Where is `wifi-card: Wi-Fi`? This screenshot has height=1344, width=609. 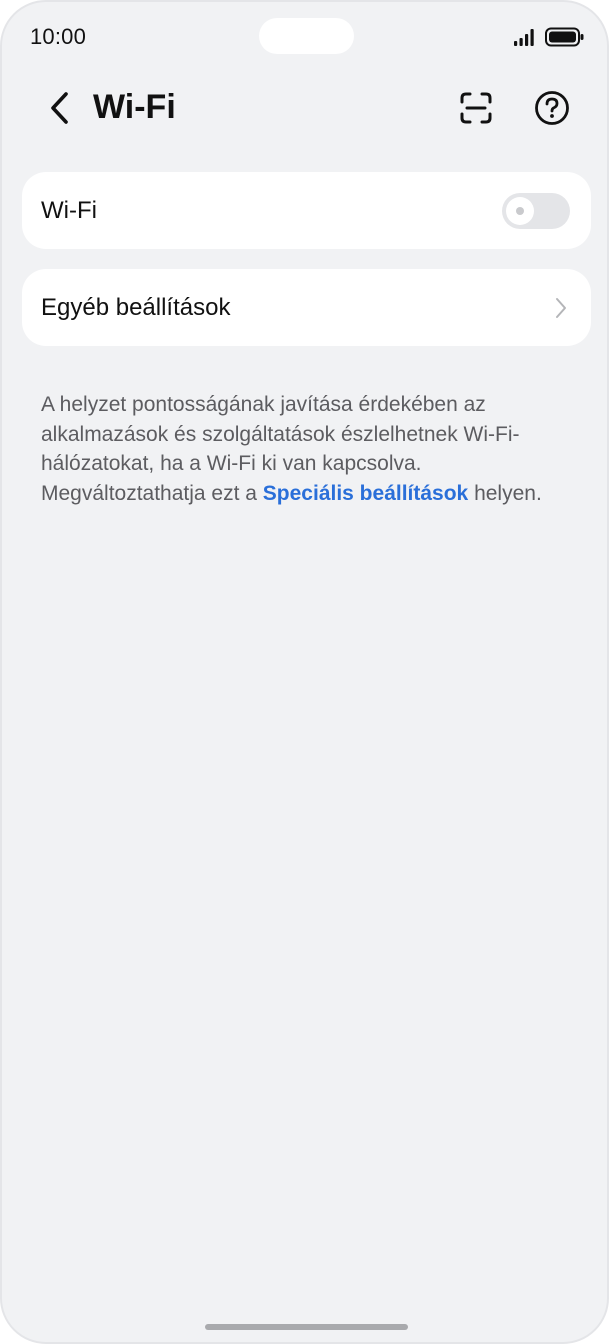 wifi-card: Wi-Fi is located at coordinates (306, 210).